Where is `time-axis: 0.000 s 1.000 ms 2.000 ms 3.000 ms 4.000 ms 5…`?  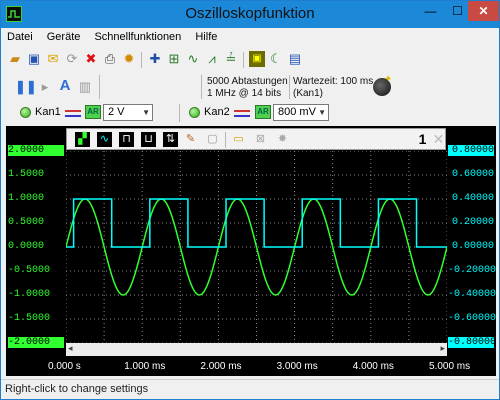
time-axis: 0.000 s 1.000 ms 2.000 ms 3.000 ms 4.000 ms 5… is located at coordinates (251, 367).